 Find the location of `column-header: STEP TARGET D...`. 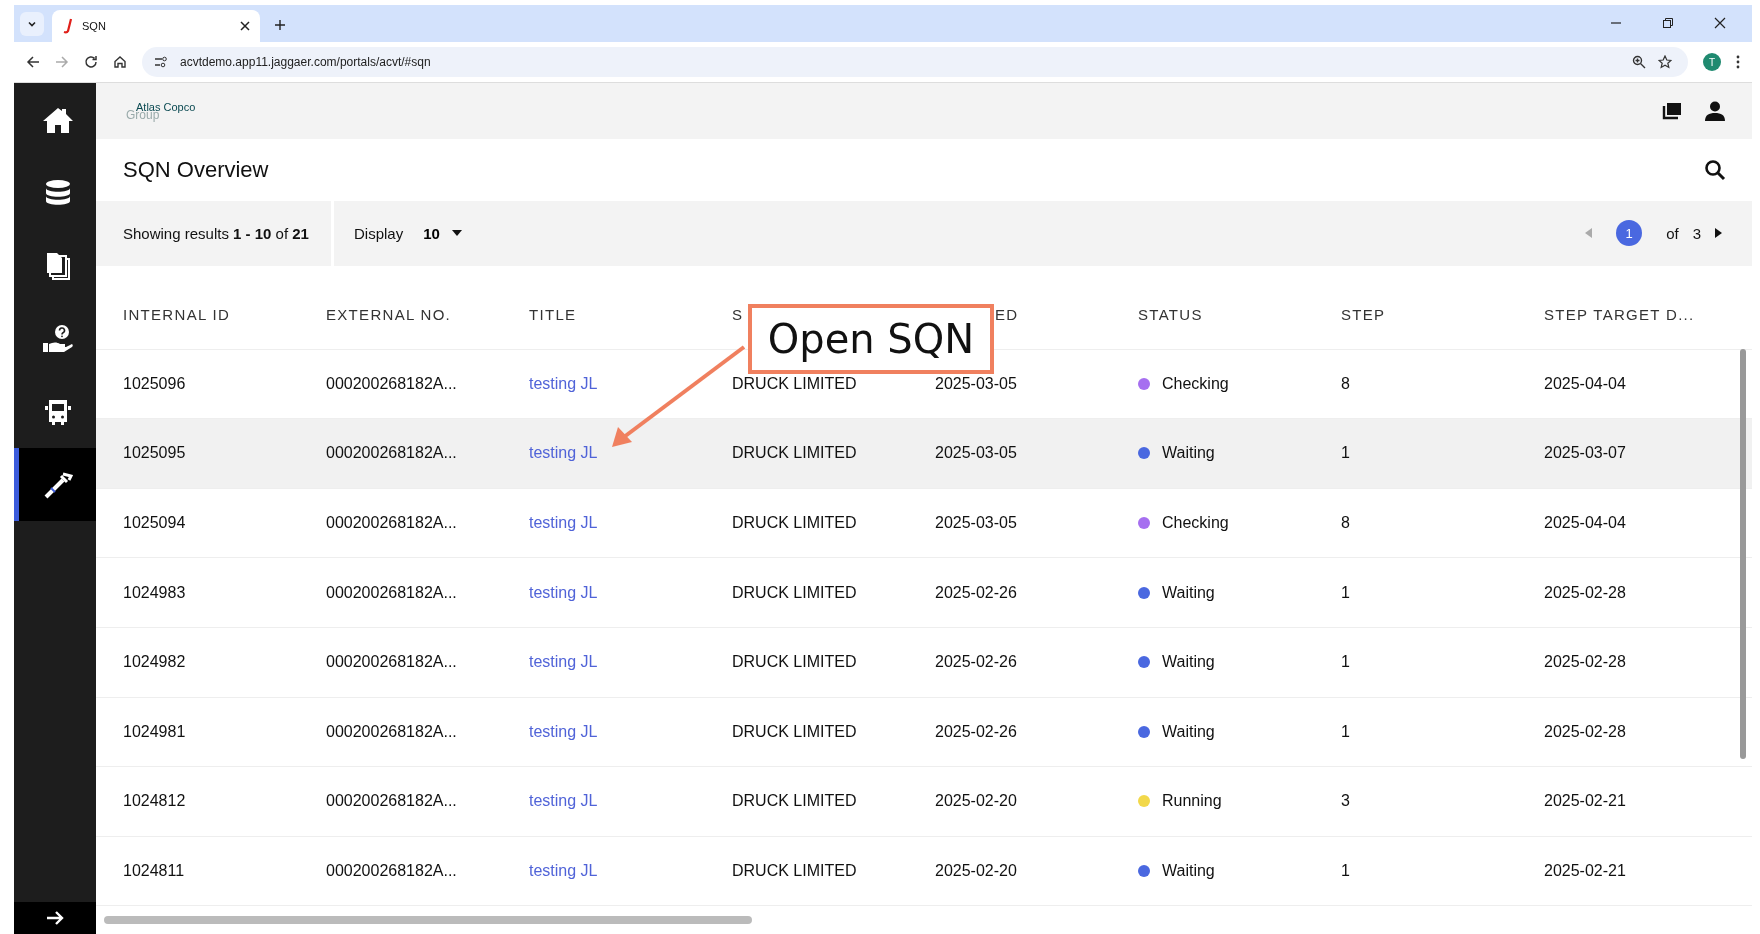

column-header: STEP TARGET D... is located at coordinates (1619, 314).